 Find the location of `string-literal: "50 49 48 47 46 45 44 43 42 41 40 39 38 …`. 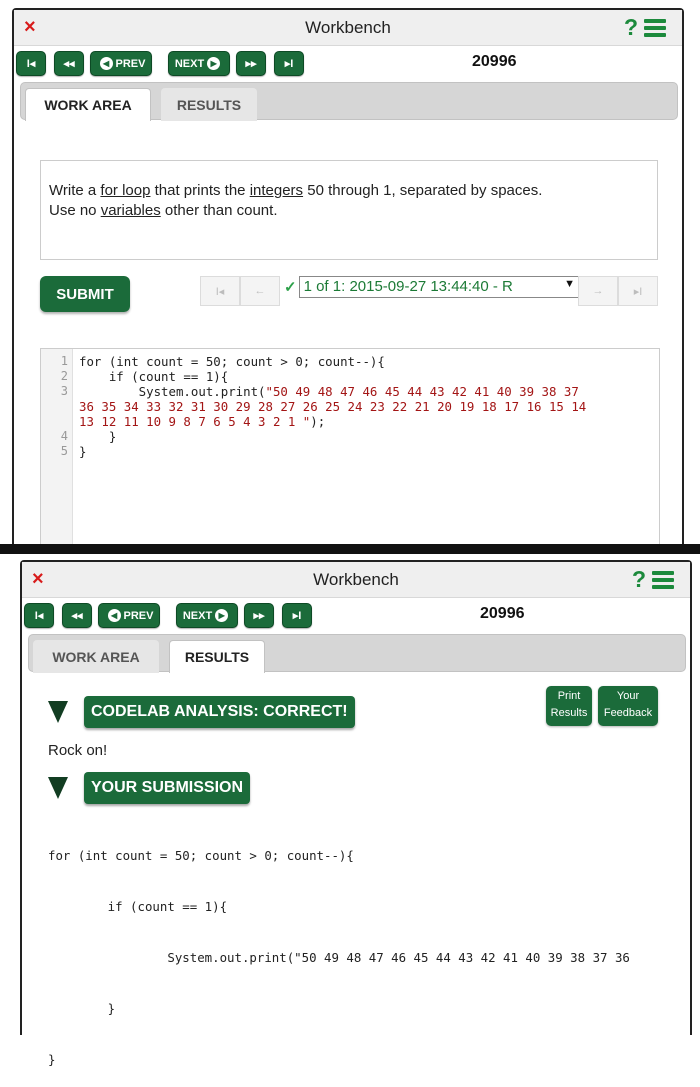

string-literal: "50 49 48 47 46 45 44 43 42 41 40 39 38 … is located at coordinates (422, 391).